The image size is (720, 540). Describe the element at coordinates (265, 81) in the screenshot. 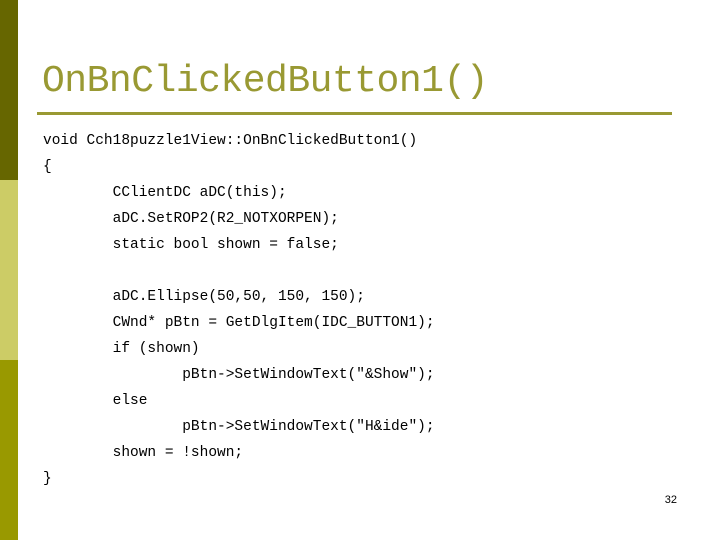

I see `slide-title: OnBnClickedButton1()` at that location.